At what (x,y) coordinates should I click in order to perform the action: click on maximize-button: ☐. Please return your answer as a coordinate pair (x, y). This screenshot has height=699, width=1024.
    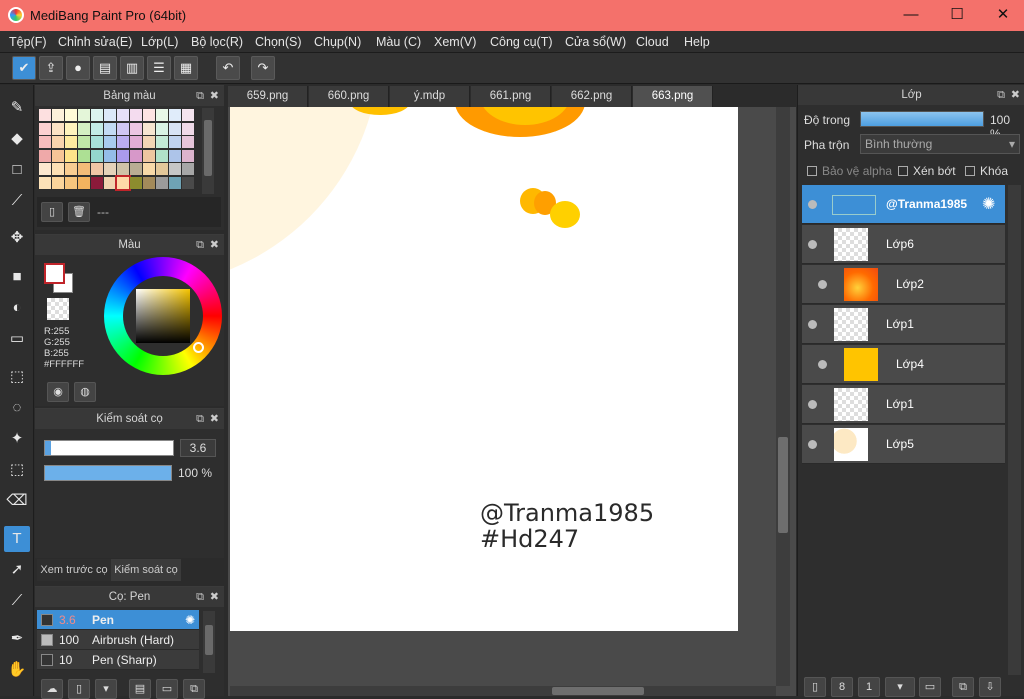
    Looking at the image, I should click on (957, 15).